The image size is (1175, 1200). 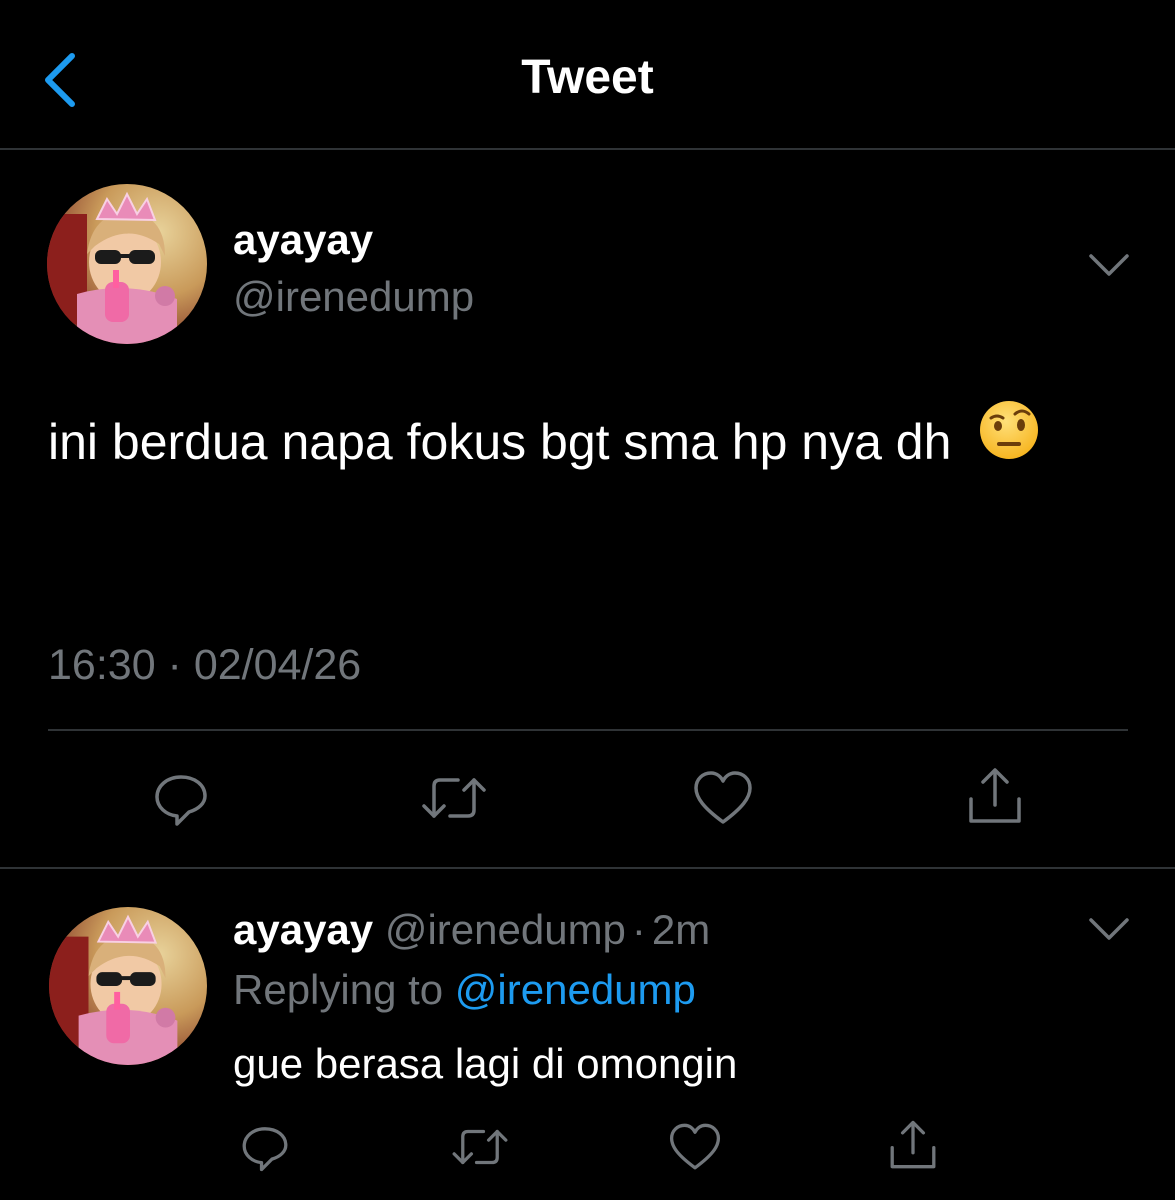 I want to click on more-options-button, so click(x=1109, y=265).